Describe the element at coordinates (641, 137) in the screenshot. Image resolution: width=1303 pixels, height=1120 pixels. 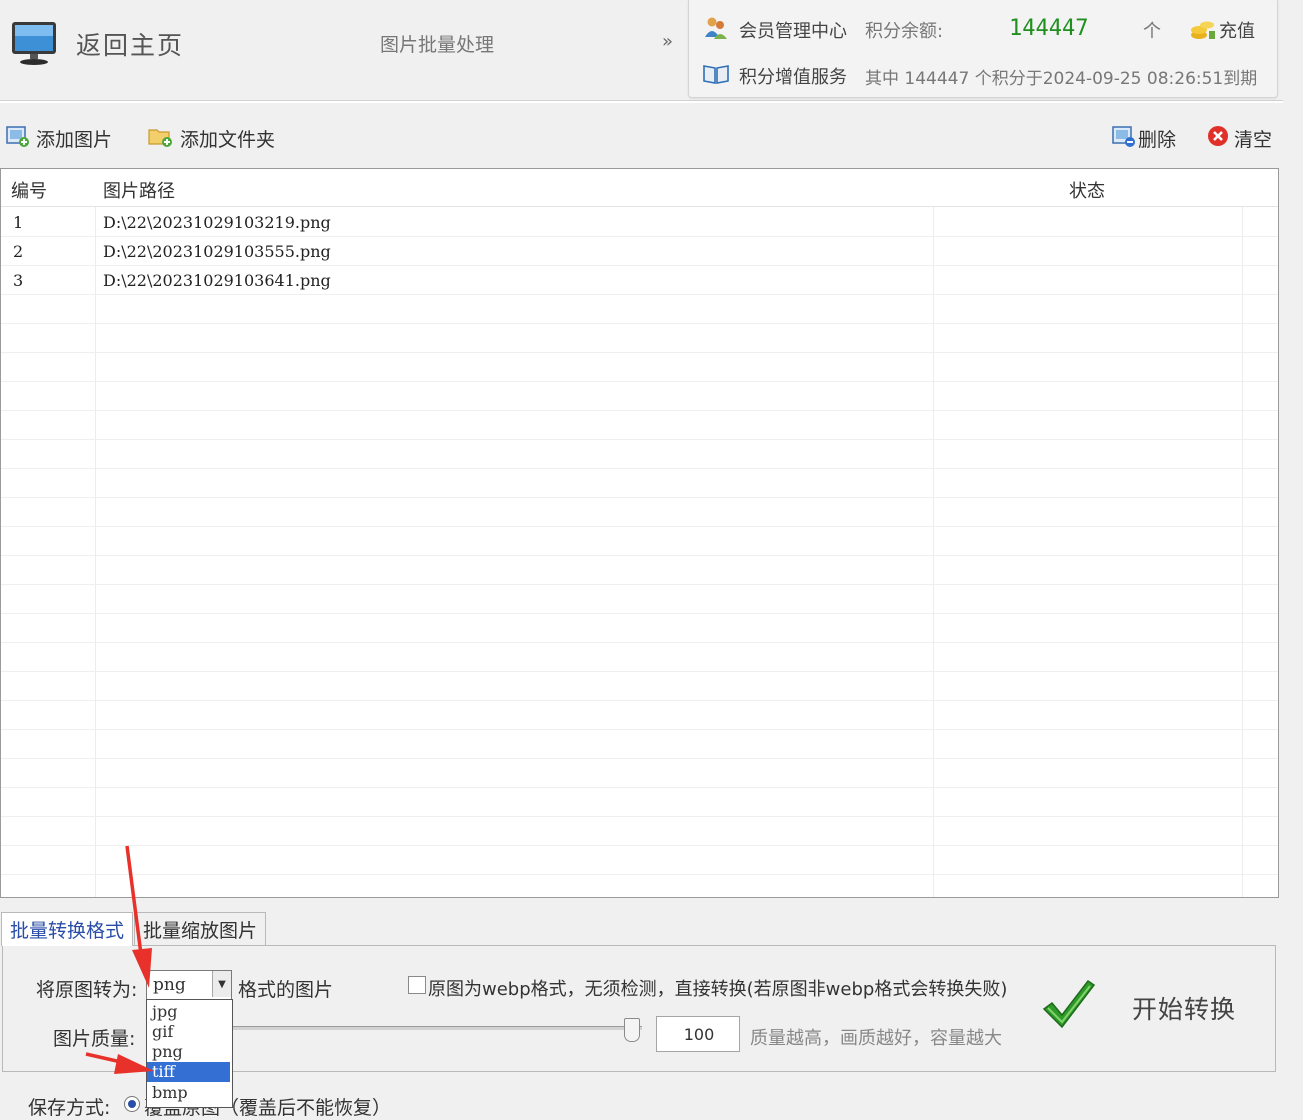
I see `toolbar: 添加图片 添加文件夹 删除 清空` at that location.